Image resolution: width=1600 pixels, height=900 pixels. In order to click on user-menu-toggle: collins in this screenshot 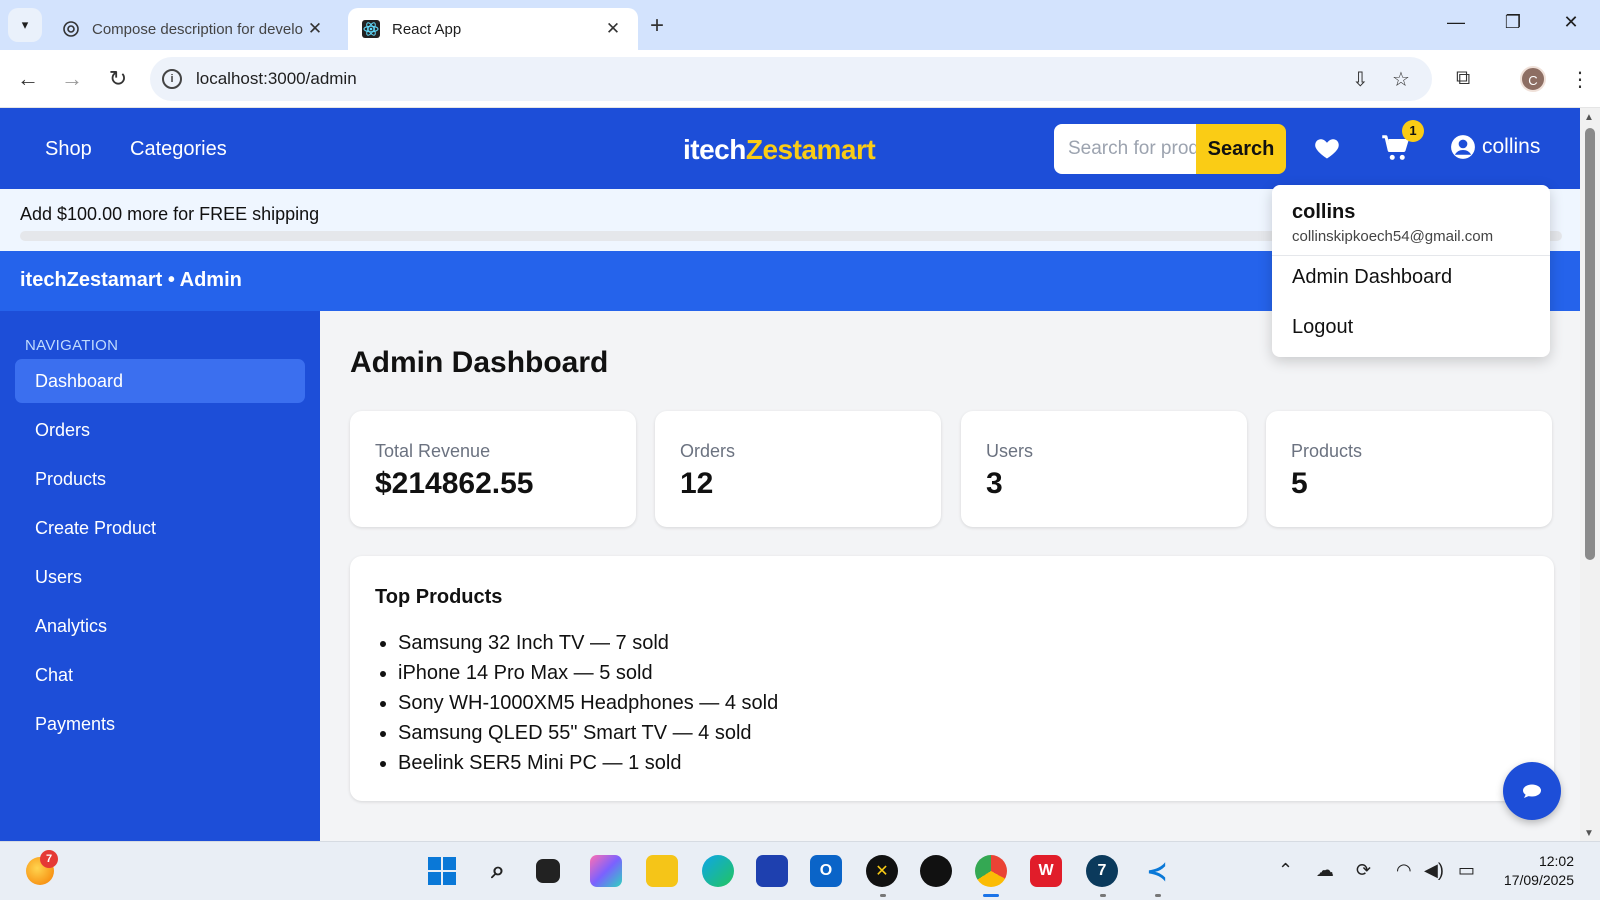, I will do `click(1495, 147)`.